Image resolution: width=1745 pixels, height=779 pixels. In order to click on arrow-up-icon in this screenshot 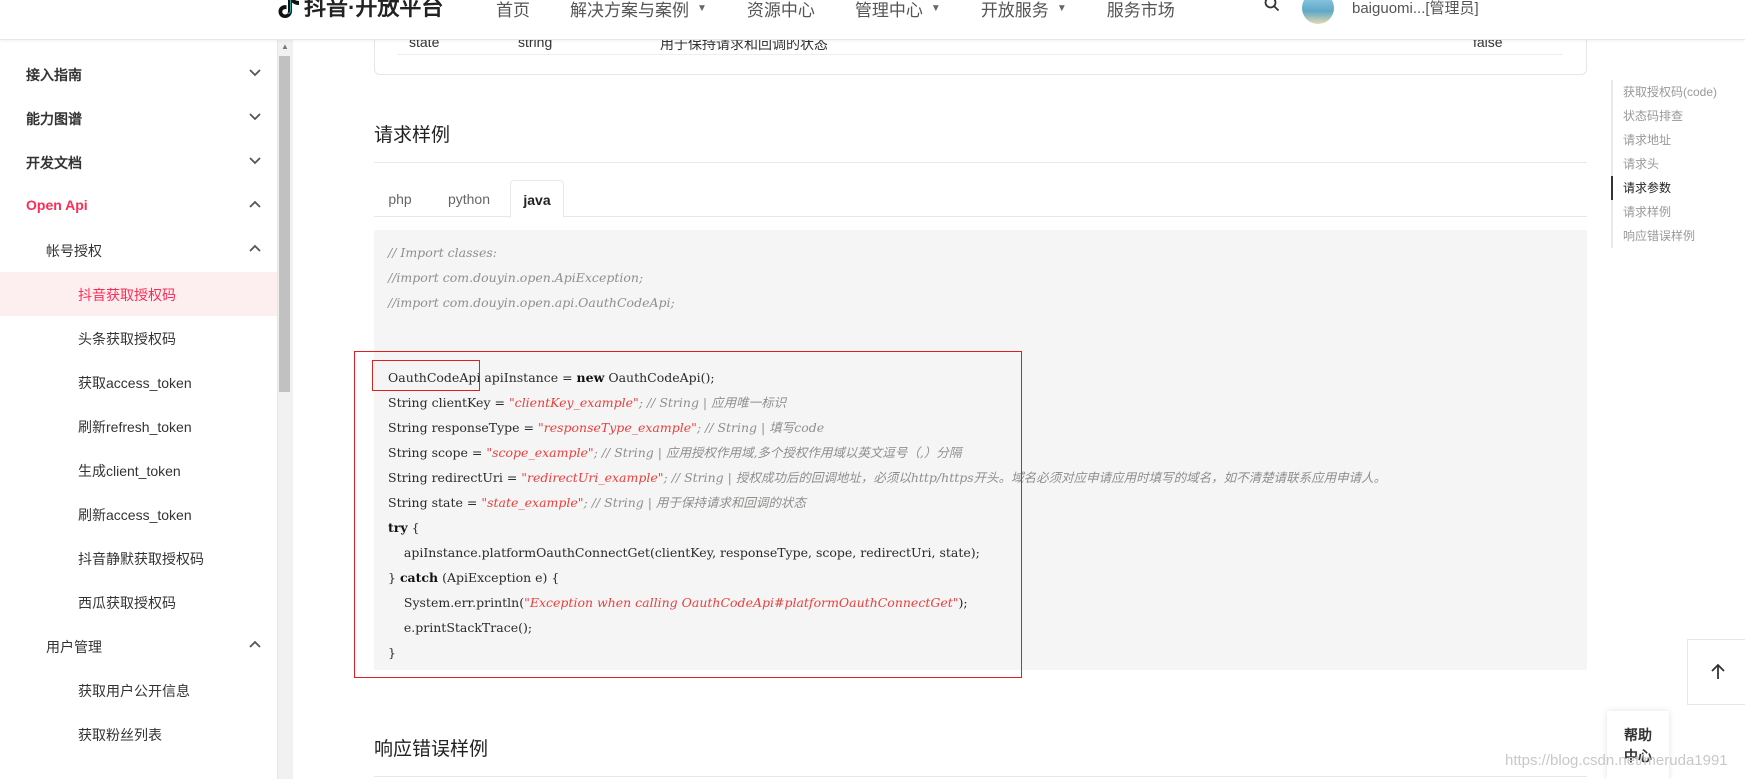, I will do `click(1718, 671)`.